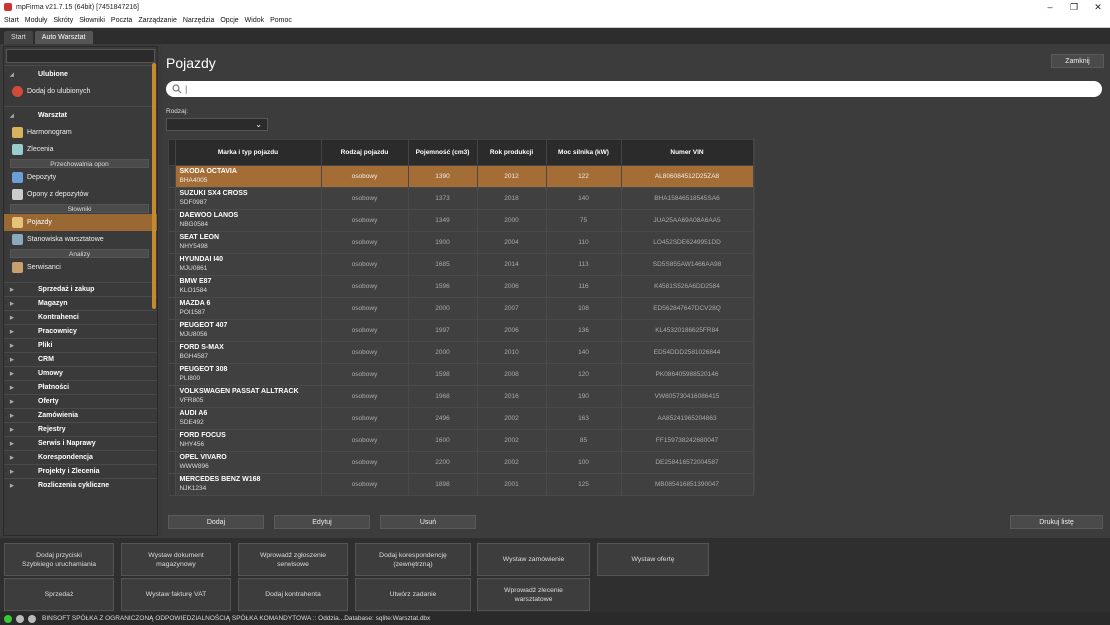 Image resolution: width=1110 pixels, height=625 pixels. What do you see at coordinates (8, 7) in the screenshot?
I see `app-icon` at bounding box center [8, 7].